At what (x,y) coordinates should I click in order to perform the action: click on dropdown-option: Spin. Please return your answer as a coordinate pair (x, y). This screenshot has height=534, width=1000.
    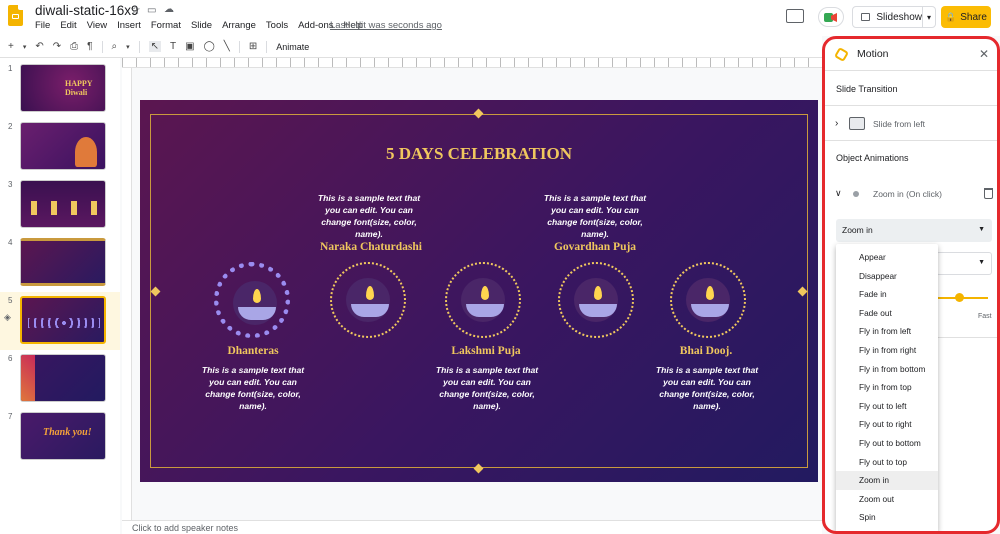
    Looking at the image, I should click on (887, 517).